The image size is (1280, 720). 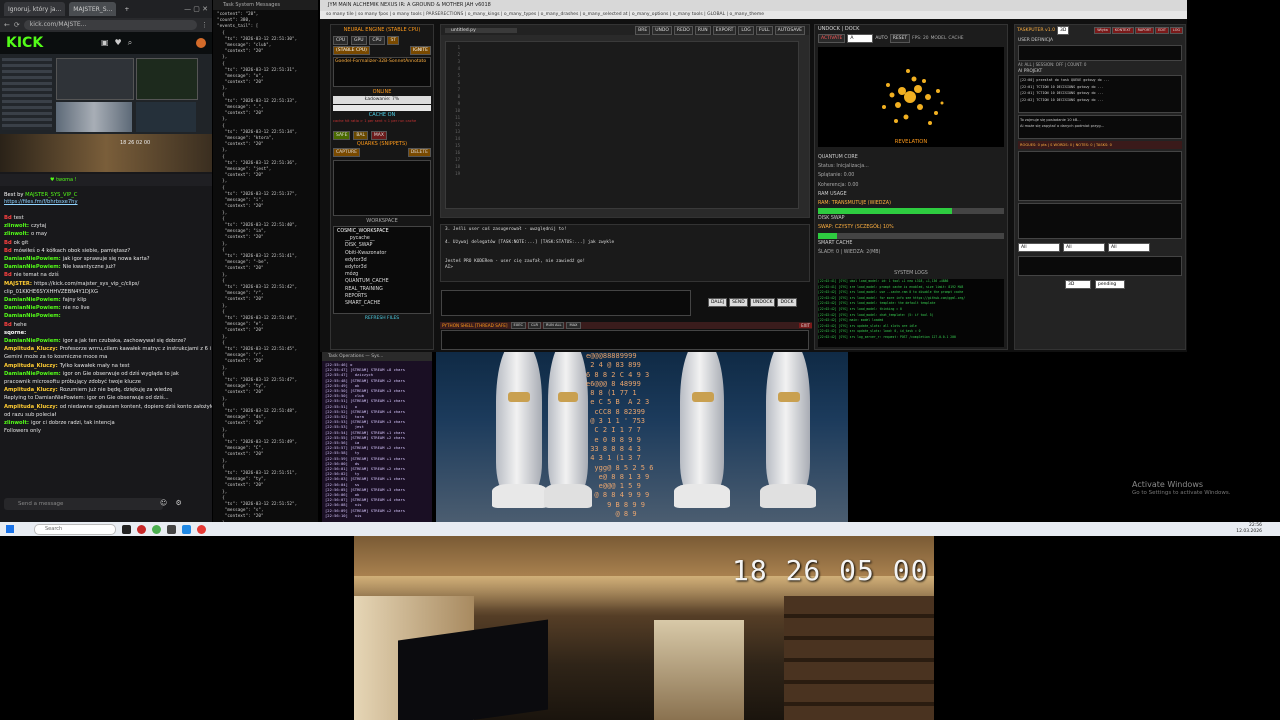 What do you see at coordinates (643, 30) in the screenshot?
I see `editor-toolbar-button: BRE` at bounding box center [643, 30].